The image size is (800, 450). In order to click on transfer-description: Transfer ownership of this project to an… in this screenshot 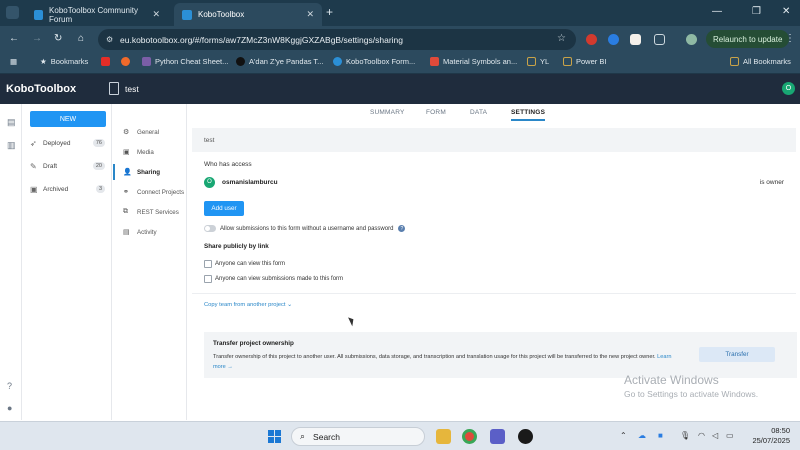, I will do `click(443, 362)`.